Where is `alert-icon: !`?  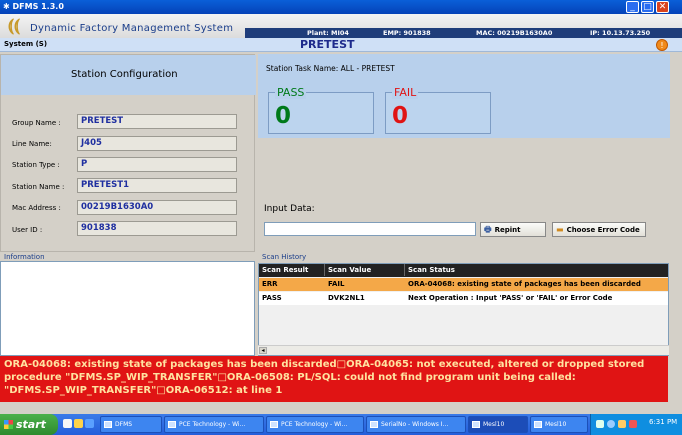
alert-icon: ! is located at coordinates (662, 45).